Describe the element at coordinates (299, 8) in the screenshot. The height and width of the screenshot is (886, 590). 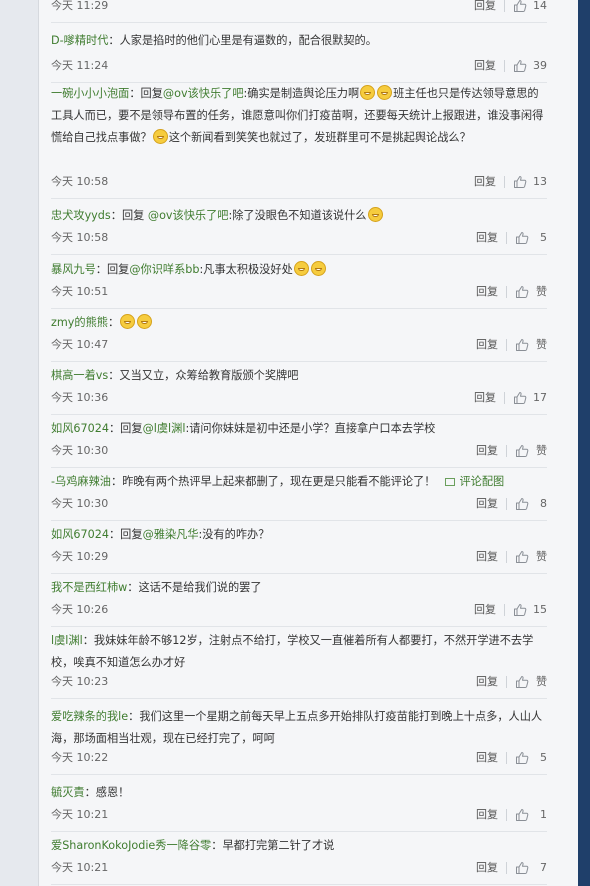
I see `comment-meta: 今天 11:29 回复 14` at that location.